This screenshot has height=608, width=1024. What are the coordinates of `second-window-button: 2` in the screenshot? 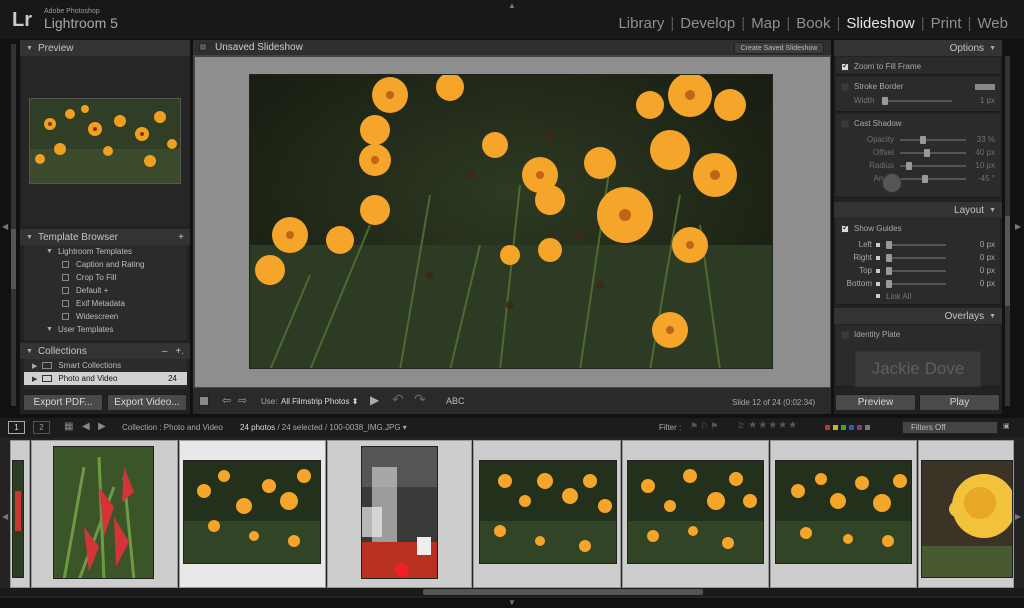 It's located at (41, 427).